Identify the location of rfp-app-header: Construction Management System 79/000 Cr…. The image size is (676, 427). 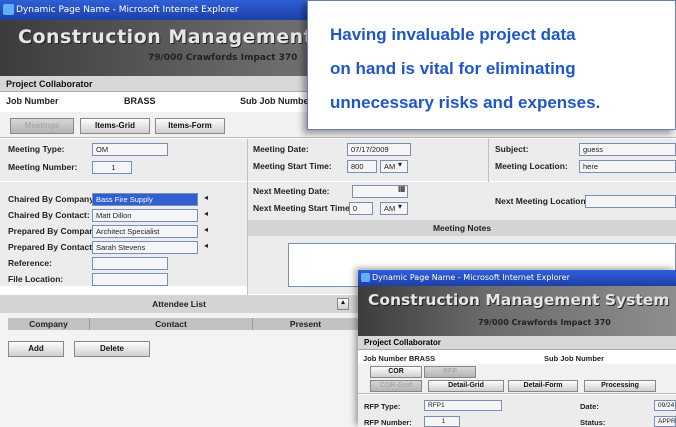
(517, 311).